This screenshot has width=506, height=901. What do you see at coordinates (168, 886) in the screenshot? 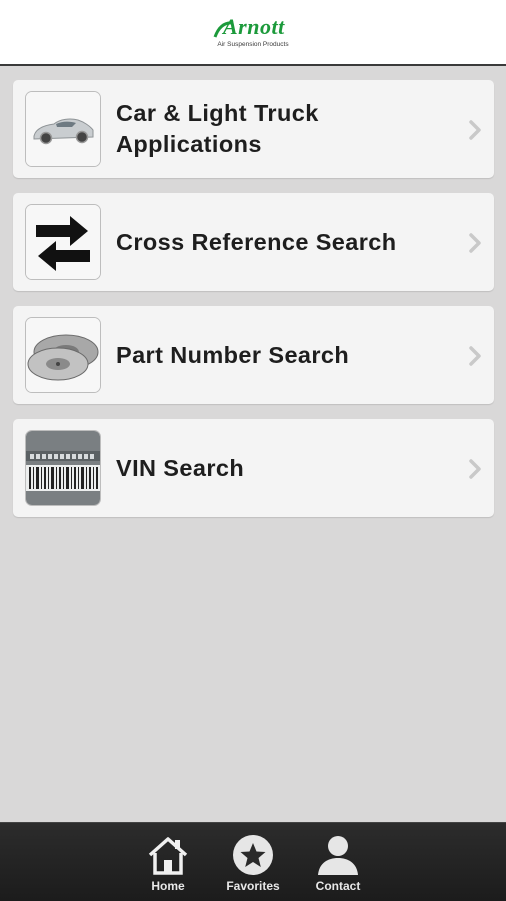
I see `tab-label: Home` at bounding box center [168, 886].